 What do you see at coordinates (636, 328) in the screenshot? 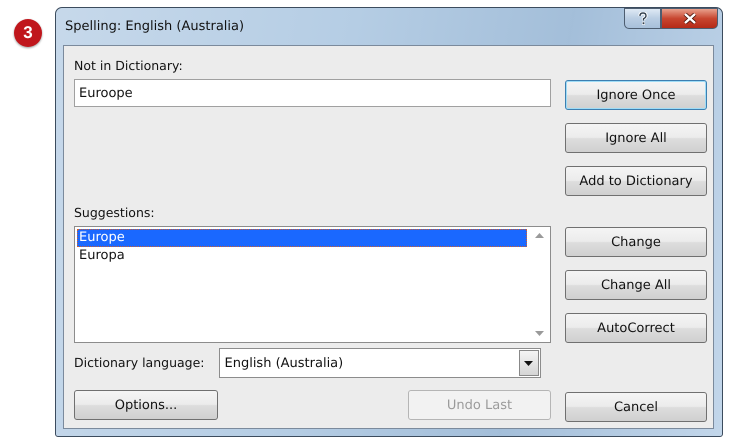
I see `dialog-button: AutoCorrect` at bounding box center [636, 328].